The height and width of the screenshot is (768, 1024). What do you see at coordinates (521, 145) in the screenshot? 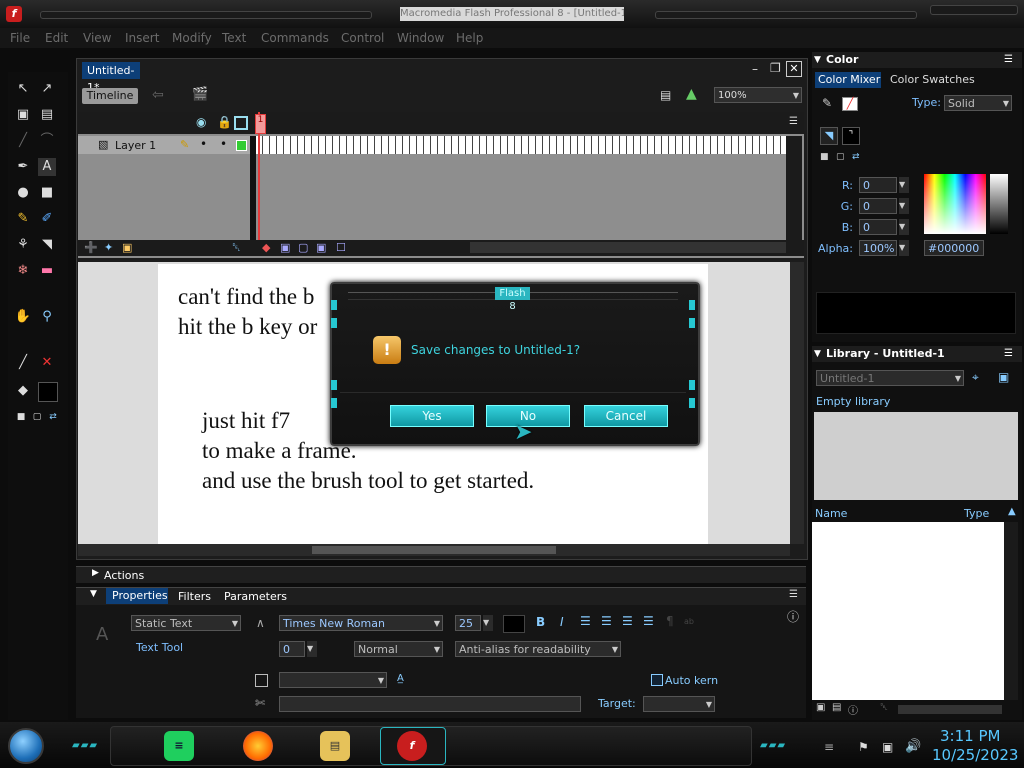
I see `frames-strip` at bounding box center [521, 145].